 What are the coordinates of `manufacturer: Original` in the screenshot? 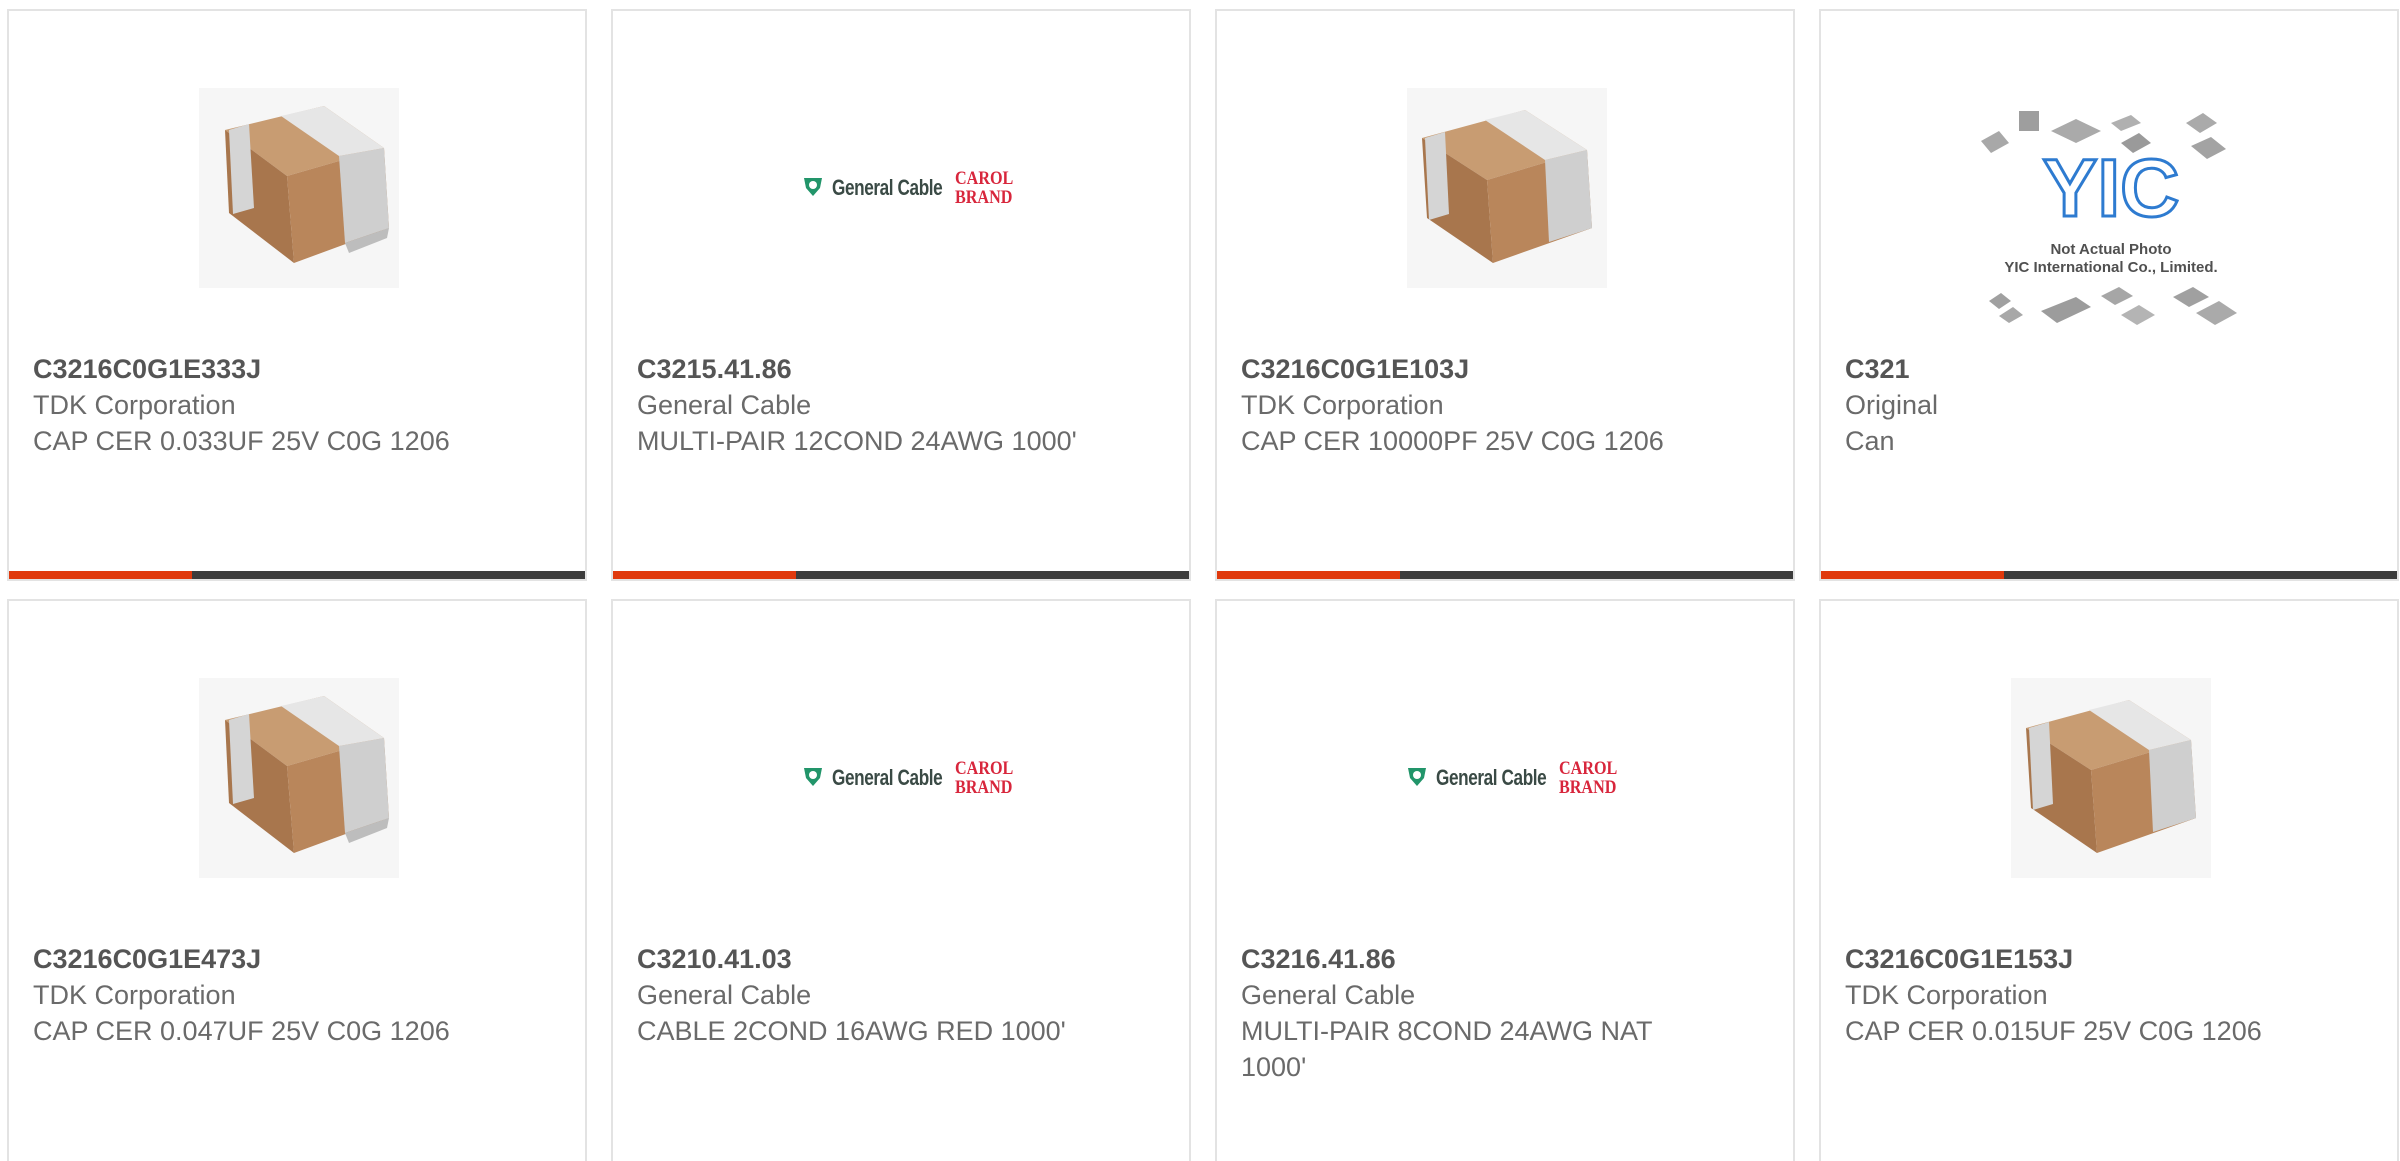 It's located at (1892, 405).